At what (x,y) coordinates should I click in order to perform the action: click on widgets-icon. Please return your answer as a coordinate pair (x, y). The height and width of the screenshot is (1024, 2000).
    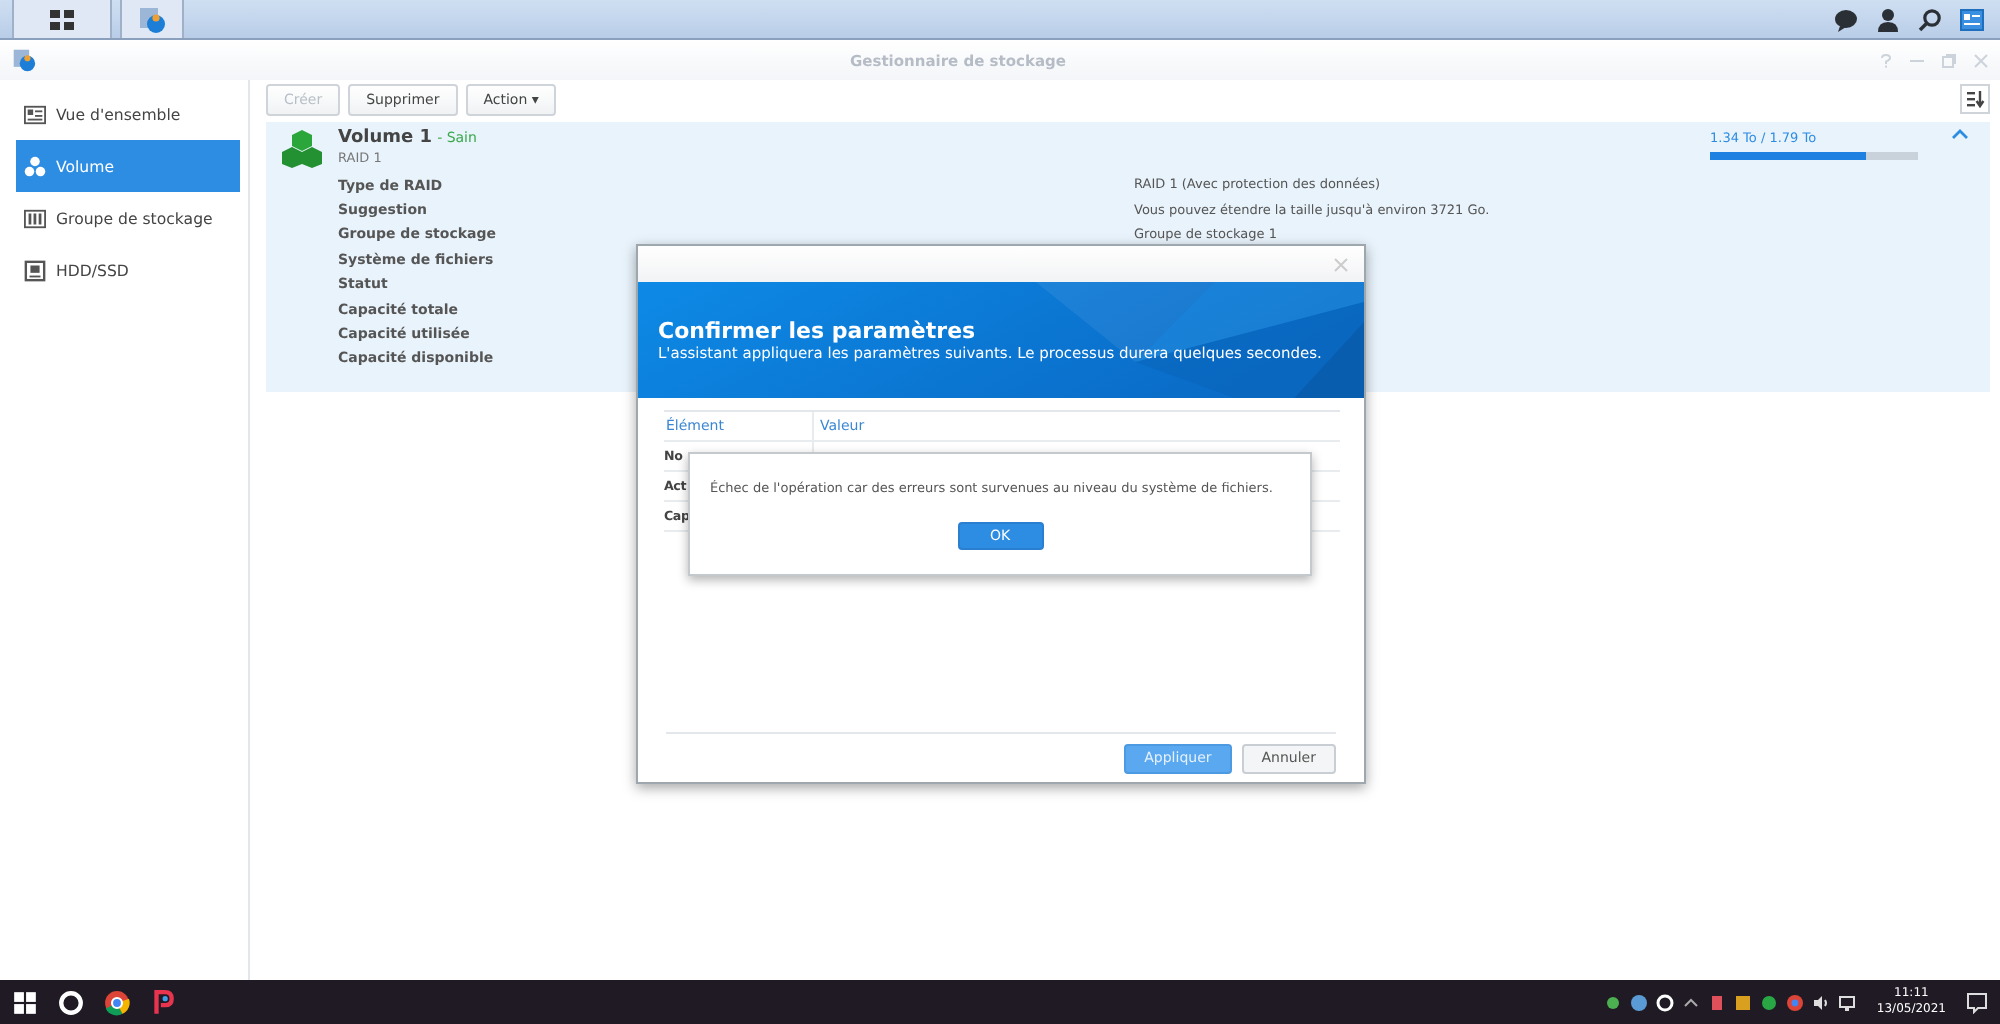
    Looking at the image, I should click on (1972, 19).